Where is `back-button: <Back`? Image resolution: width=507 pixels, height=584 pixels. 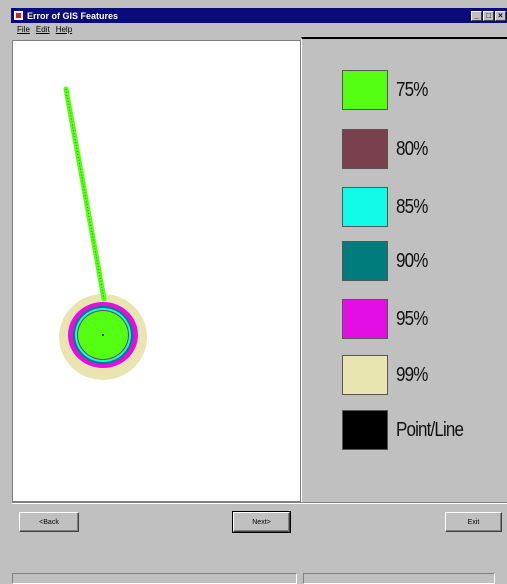
back-button: <Back is located at coordinates (49, 522).